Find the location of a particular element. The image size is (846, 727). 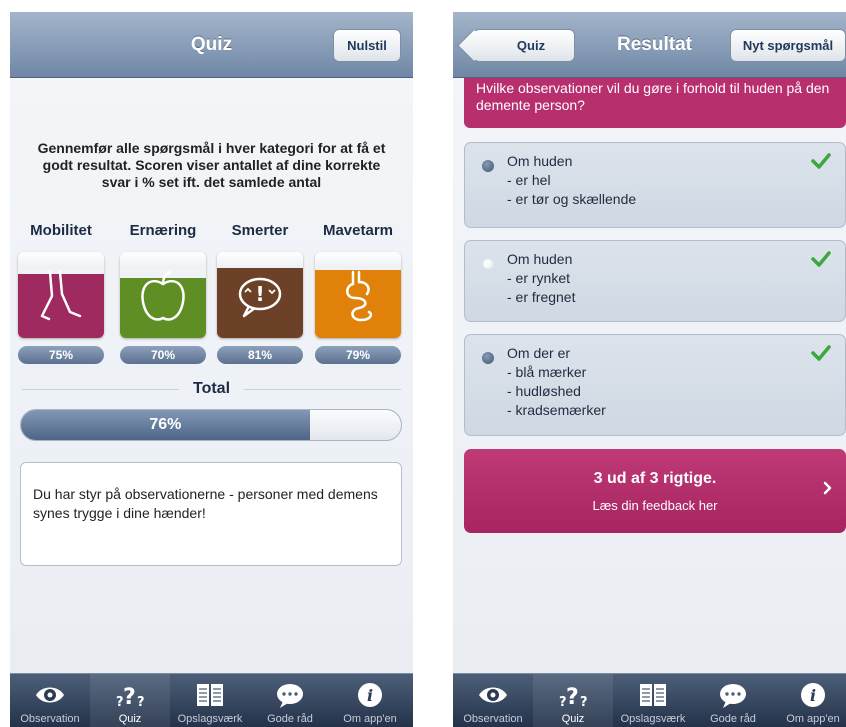

category-score: 75% is located at coordinates (61, 355).